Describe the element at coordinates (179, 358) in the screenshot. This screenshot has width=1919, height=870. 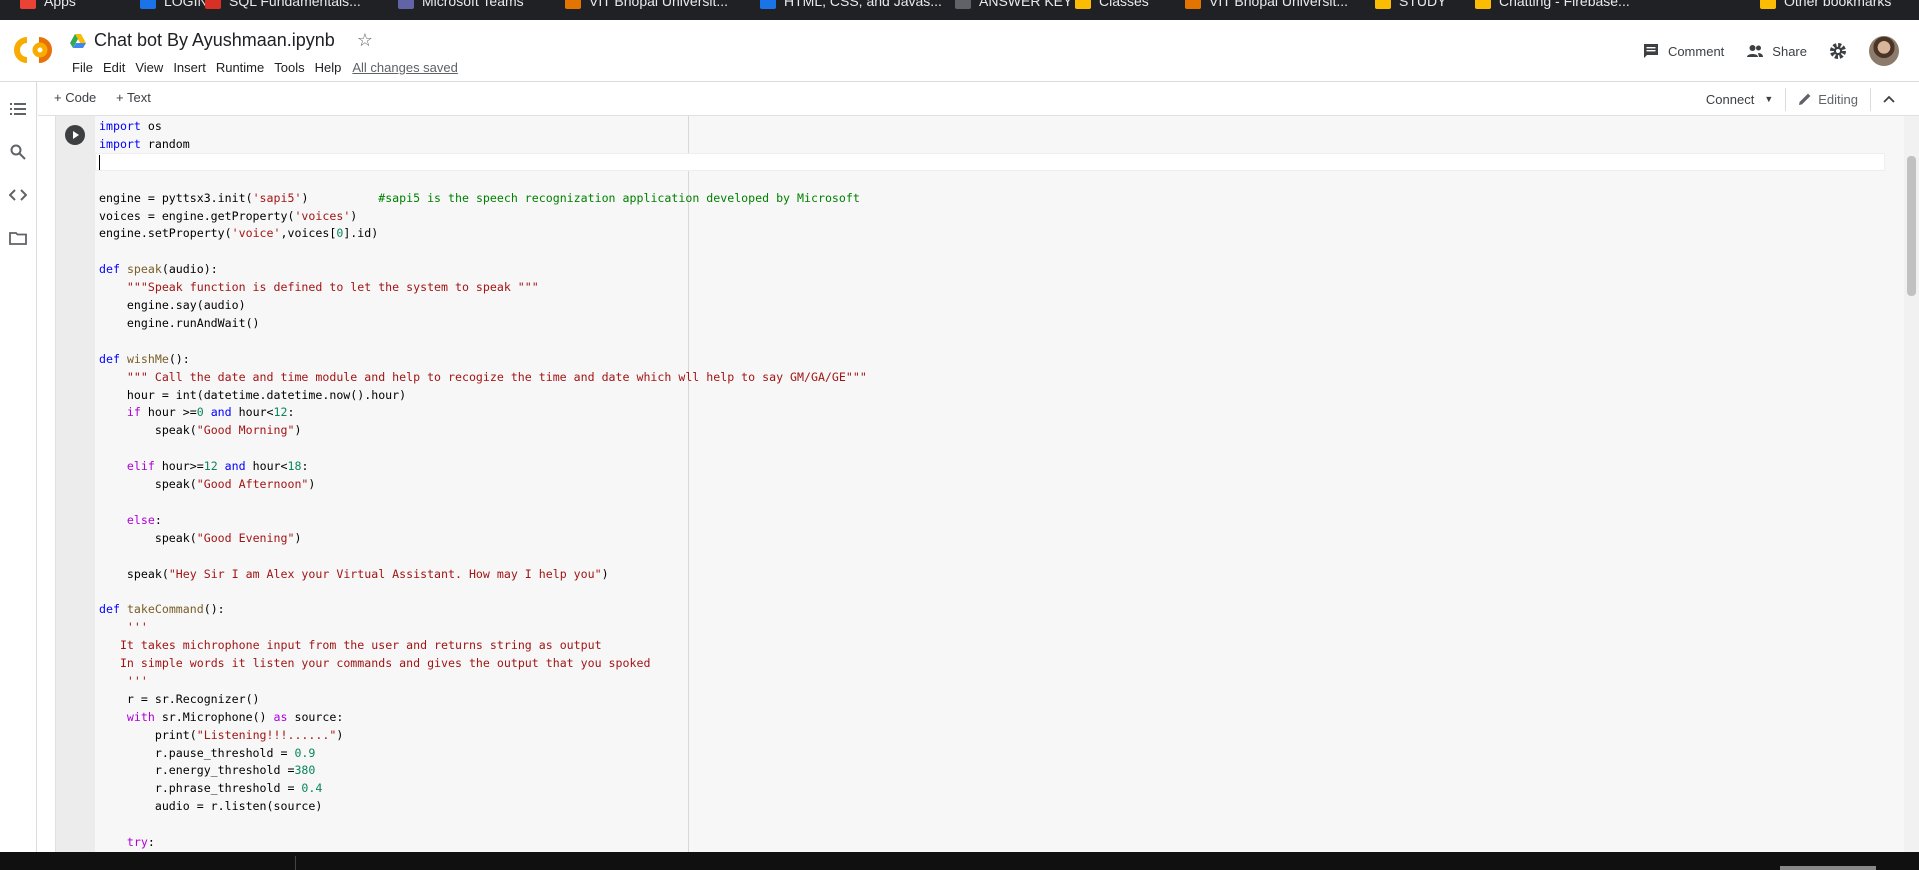
I see `code-token: ():` at that location.